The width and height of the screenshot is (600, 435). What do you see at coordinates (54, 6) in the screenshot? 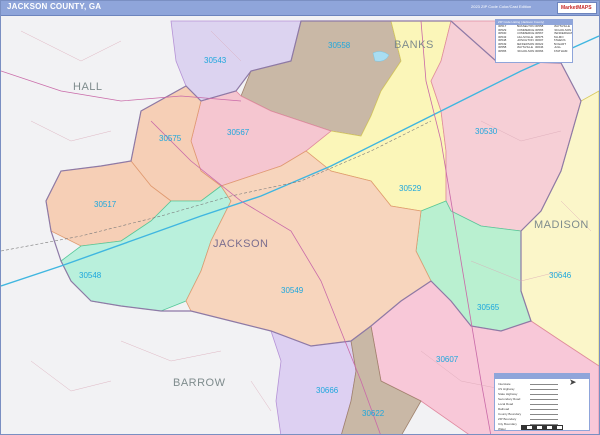
I see `map-title: JACKSON COUNTY, GA` at bounding box center [54, 6].